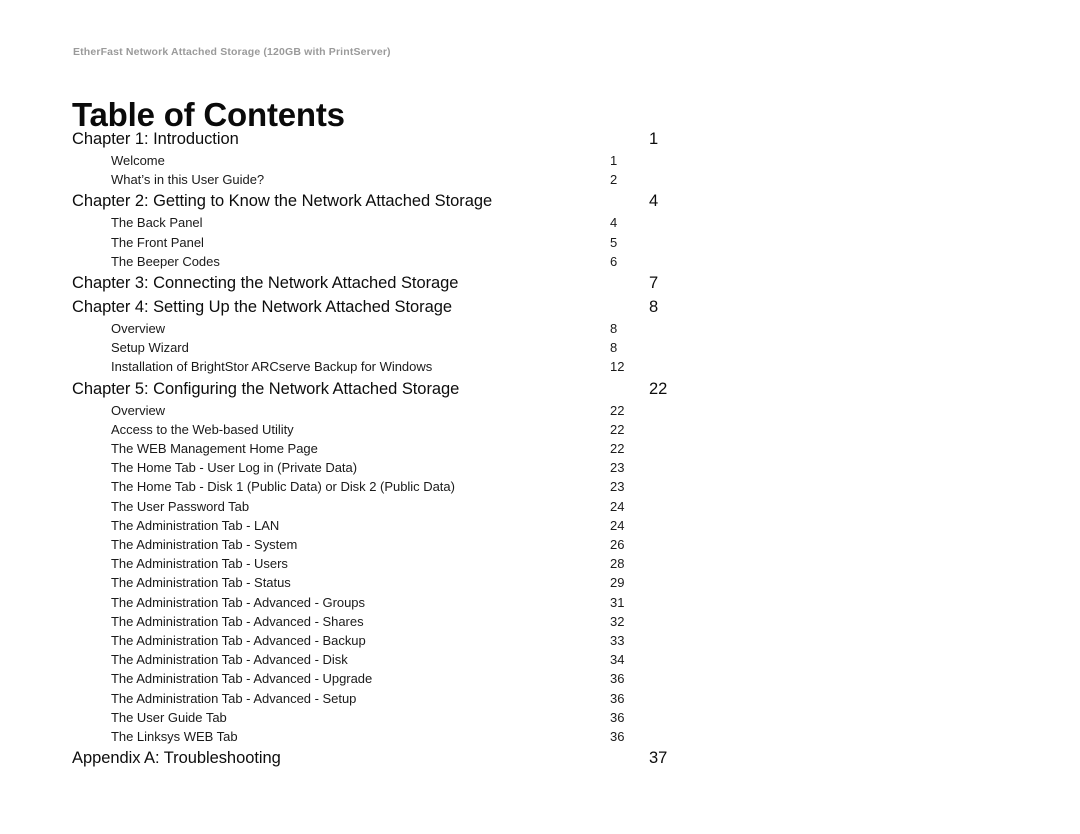  Describe the element at coordinates (617, 564) in the screenshot. I see `toc-entry-page-number: 28` at that location.